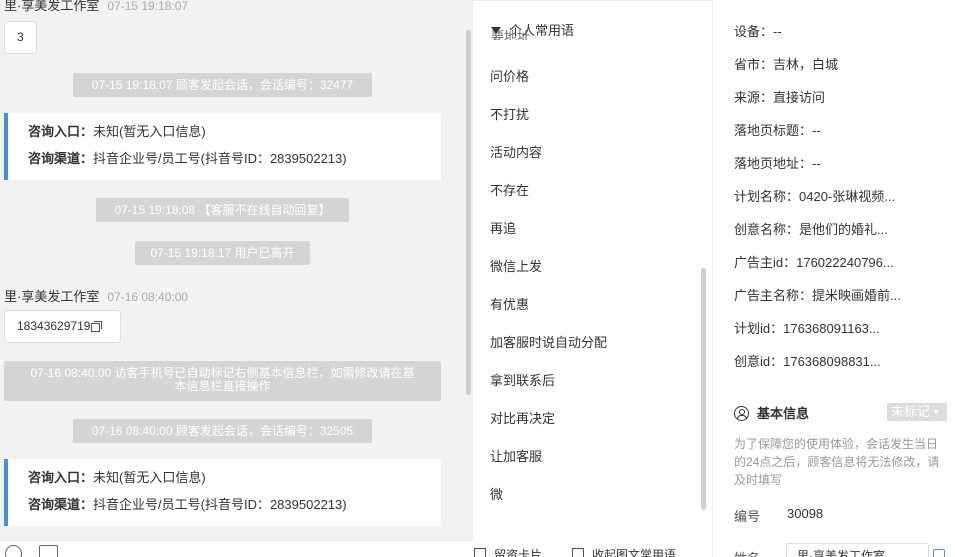 The width and height of the screenshot is (955, 557). What do you see at coordinates (222, 210) in the screenshot?
I see `system-notice: 07-15 19:18:08 【客服不在线自动回复】` at bounding box center [222, 210].